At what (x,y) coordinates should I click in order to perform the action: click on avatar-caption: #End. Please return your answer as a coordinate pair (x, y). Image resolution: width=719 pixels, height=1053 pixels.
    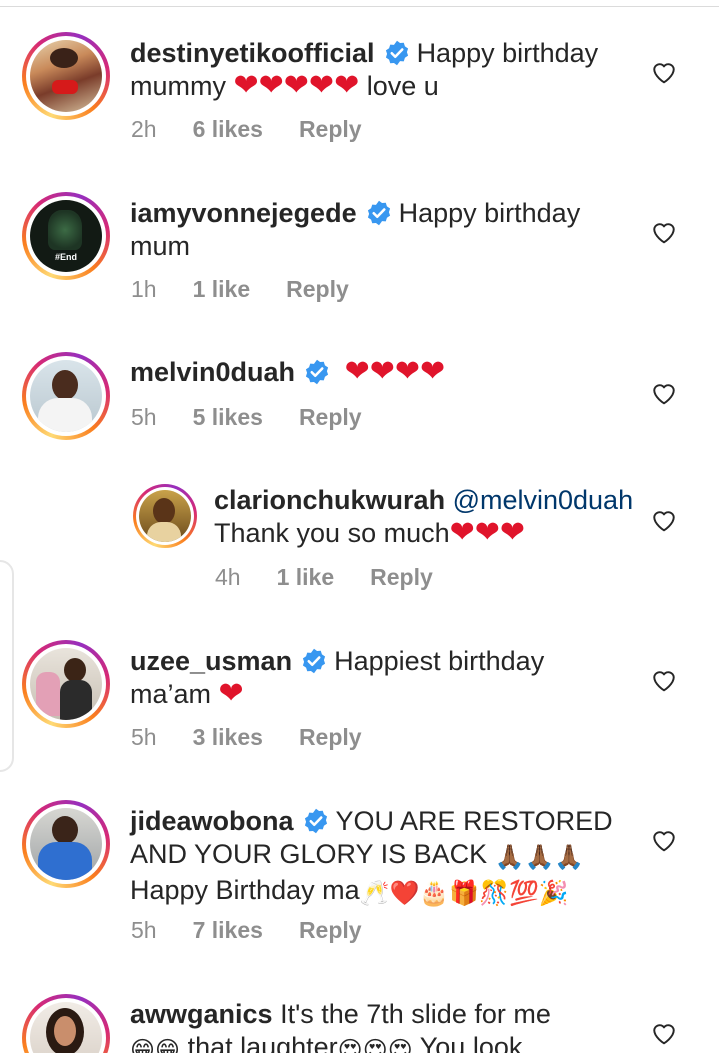
    Looking at the image, I should click on (65, 257).